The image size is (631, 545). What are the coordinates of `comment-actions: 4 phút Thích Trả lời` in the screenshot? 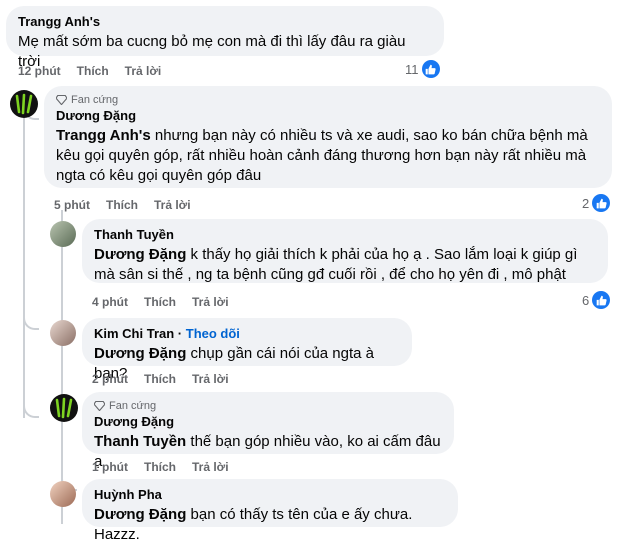 It's located at (160, 302).